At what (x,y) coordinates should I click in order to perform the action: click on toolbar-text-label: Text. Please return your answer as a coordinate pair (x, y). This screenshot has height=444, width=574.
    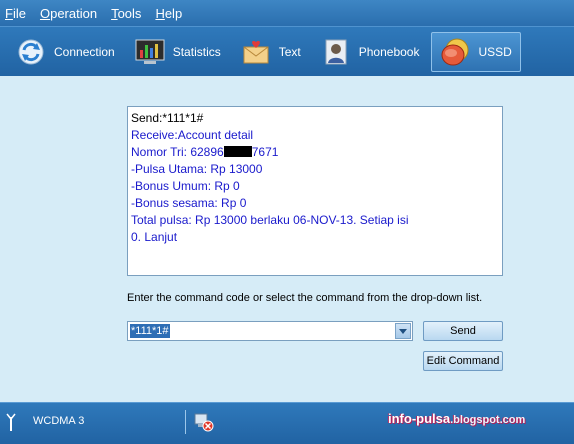
    Looking at the image, I should click on (289, 51).